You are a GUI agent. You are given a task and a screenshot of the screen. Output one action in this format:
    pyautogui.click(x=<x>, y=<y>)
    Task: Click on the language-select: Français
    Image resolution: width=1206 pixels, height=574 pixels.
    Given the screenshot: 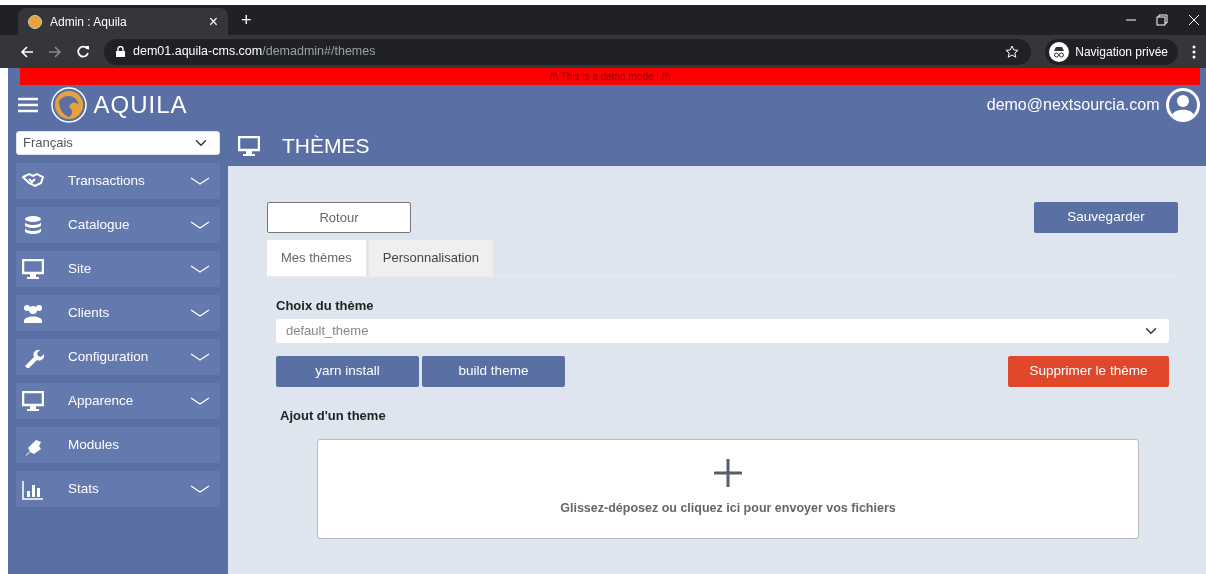 What is the action you would take?
    pyautogui.click(x=118, y=143)
    